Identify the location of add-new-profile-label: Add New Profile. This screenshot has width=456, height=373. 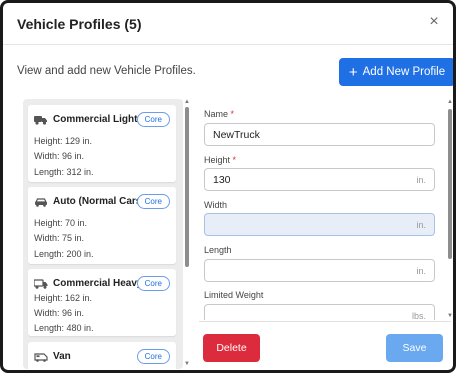
(404, 72).